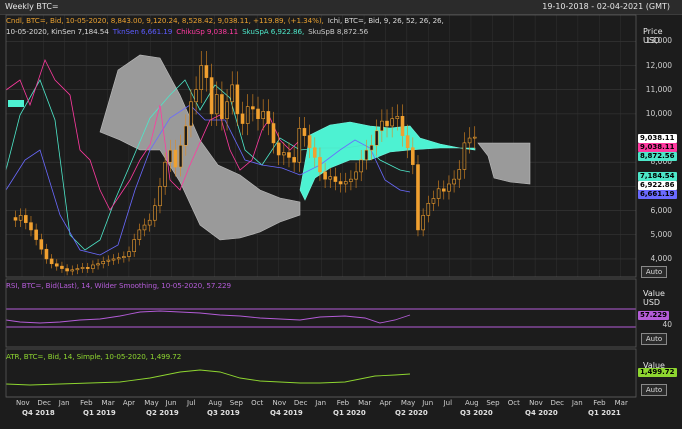 The height and width of the screenshot is (429, 682). I want to click on legend_line1-1: Ichi, BTC=, Bid, 9, 26, 52, 26, 26,, so click(385, 20).